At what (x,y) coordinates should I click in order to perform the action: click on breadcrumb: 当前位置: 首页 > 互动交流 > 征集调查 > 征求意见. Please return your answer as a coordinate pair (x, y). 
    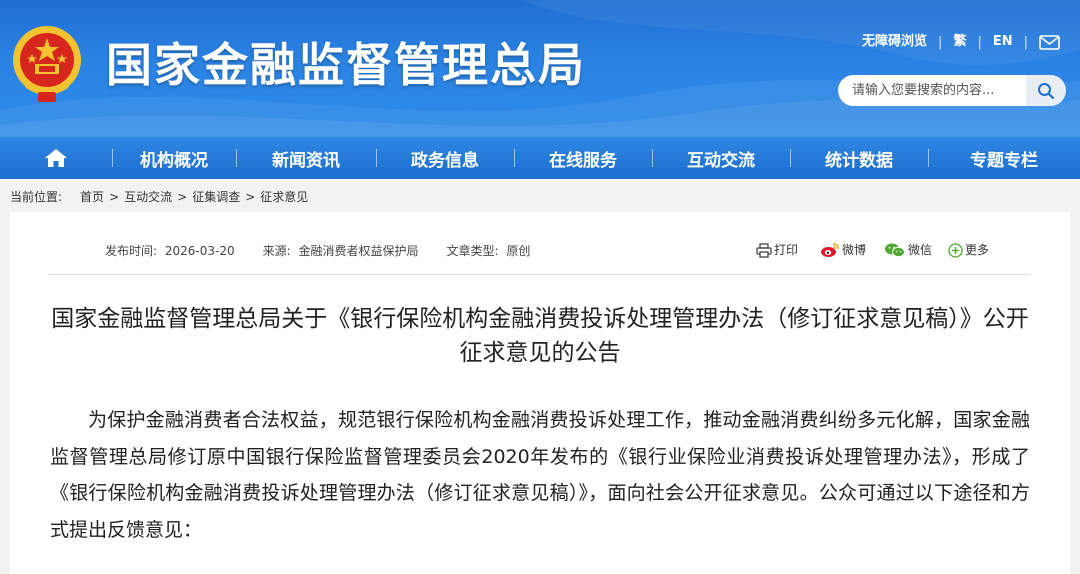
    Looking at the image, I should click on (159, 197).